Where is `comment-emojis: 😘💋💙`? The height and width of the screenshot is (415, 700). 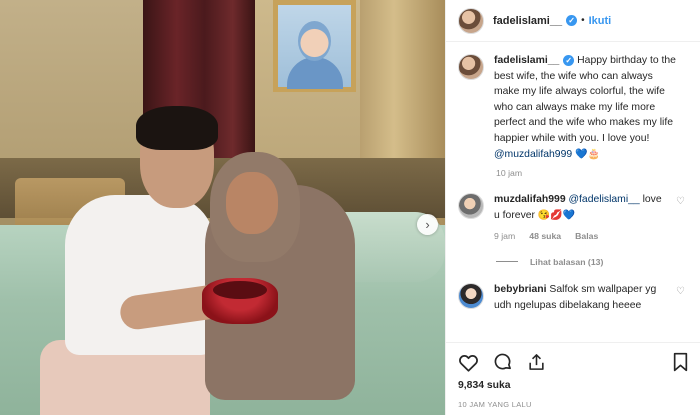 comment-emojis: 😘💋💙 is located at coordinates (556, 215).